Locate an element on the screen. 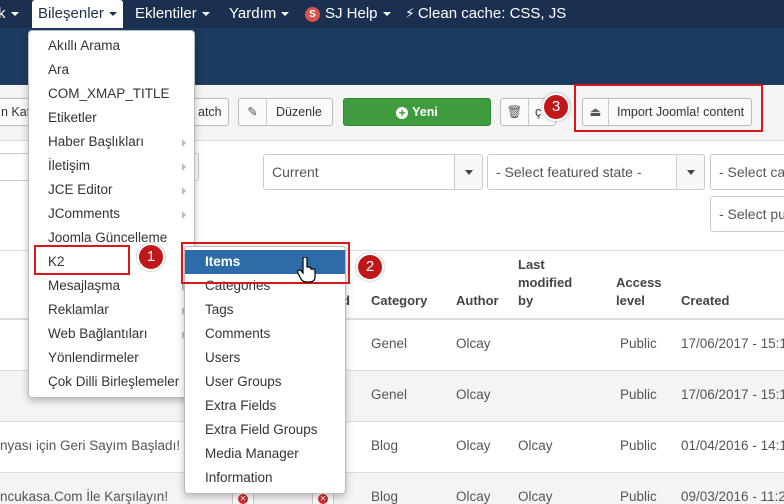 The width and height of the screenshot is (784, 504). submenu-item-extra-fields: Extra Fields is located at coordinates (265, 406).